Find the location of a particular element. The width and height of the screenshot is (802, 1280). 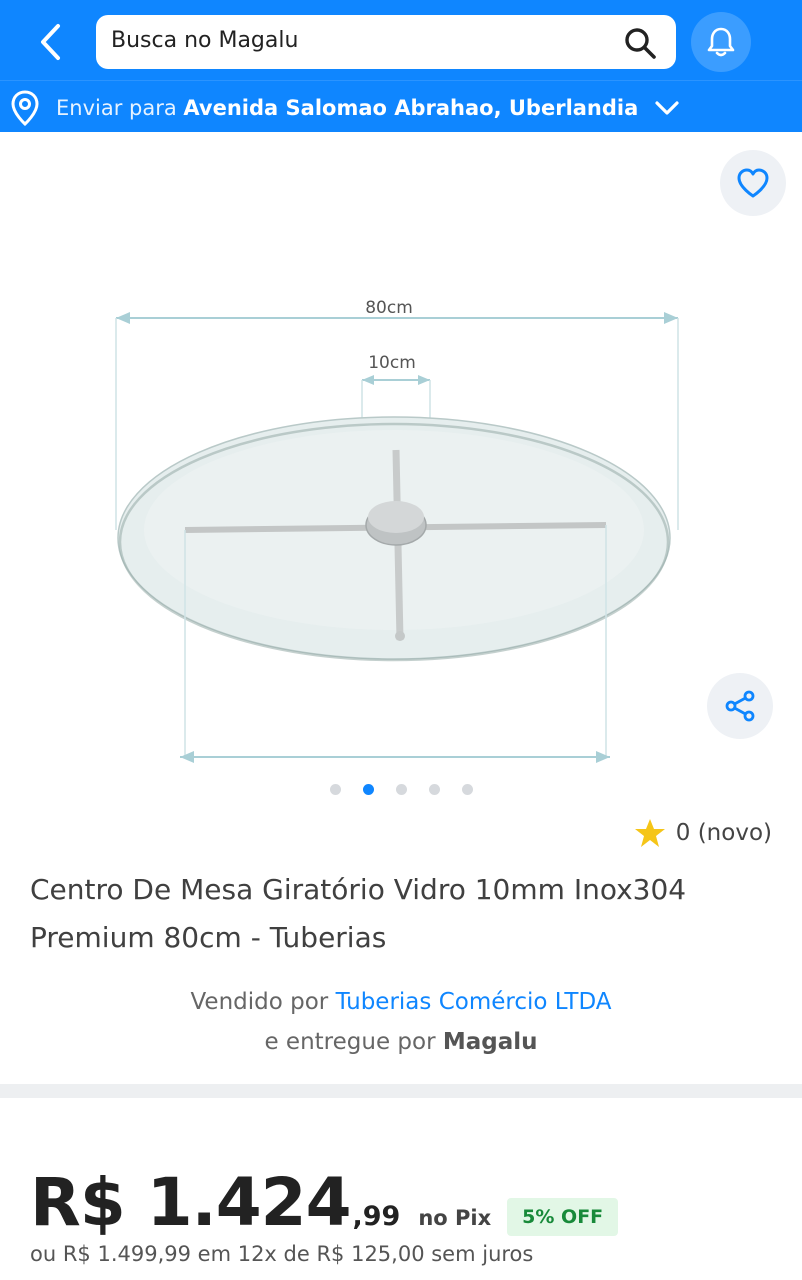

address-value: Avenida Salomao Abrahao, Uberlandia is located at coordinates (411, 108).